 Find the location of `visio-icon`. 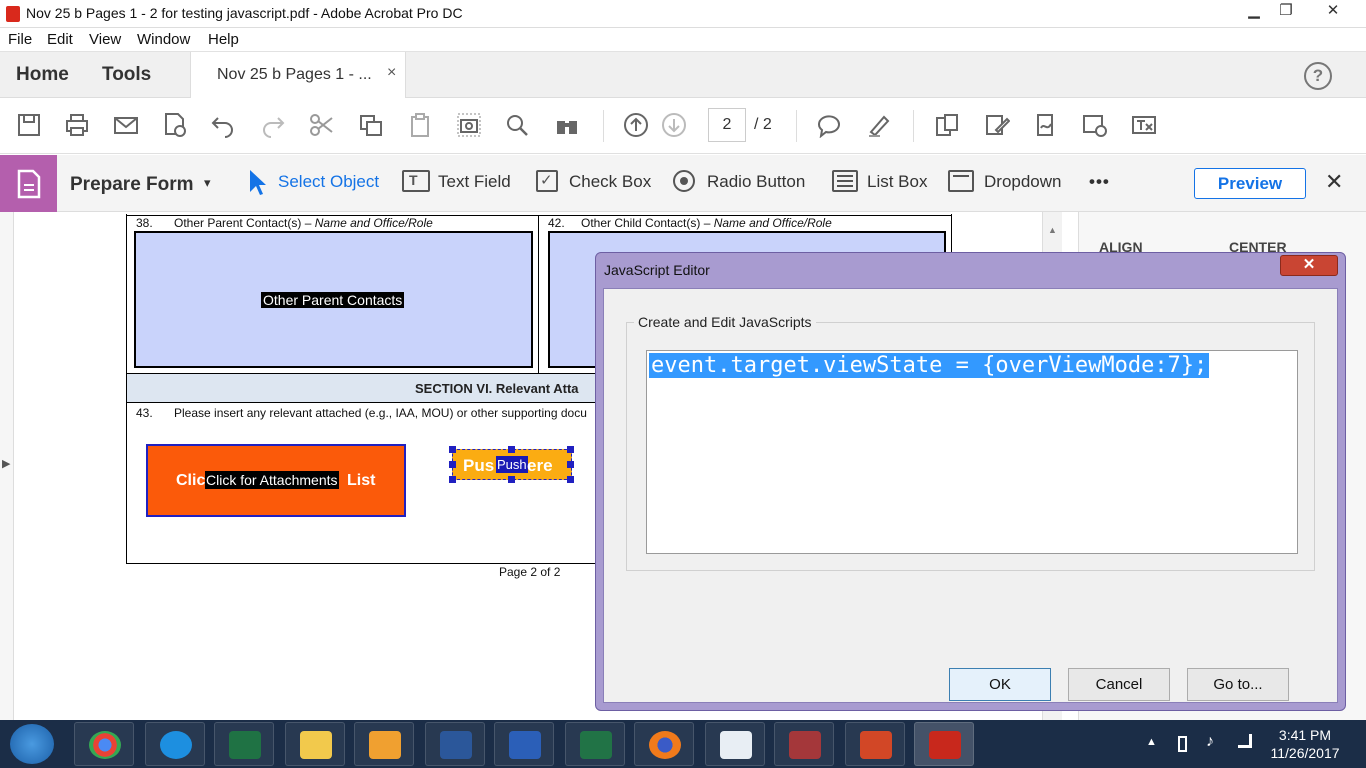

visio-icon is located at coordinates (455, 744).